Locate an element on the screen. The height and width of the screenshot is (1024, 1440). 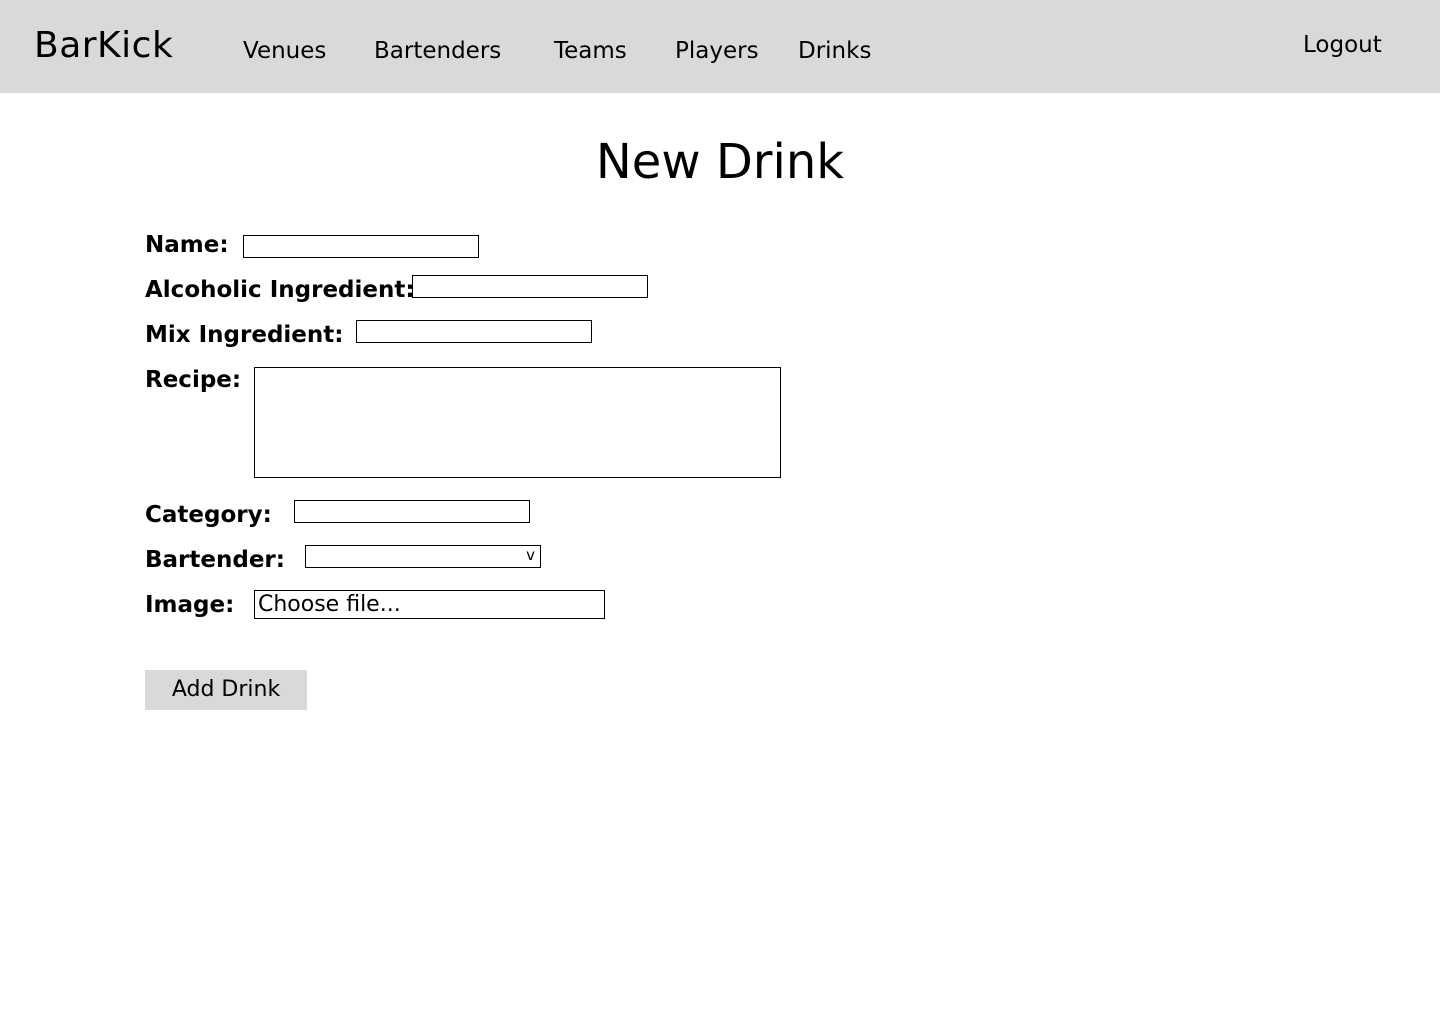
bartender-label: Bartender: is located at coordinates (215, 560).